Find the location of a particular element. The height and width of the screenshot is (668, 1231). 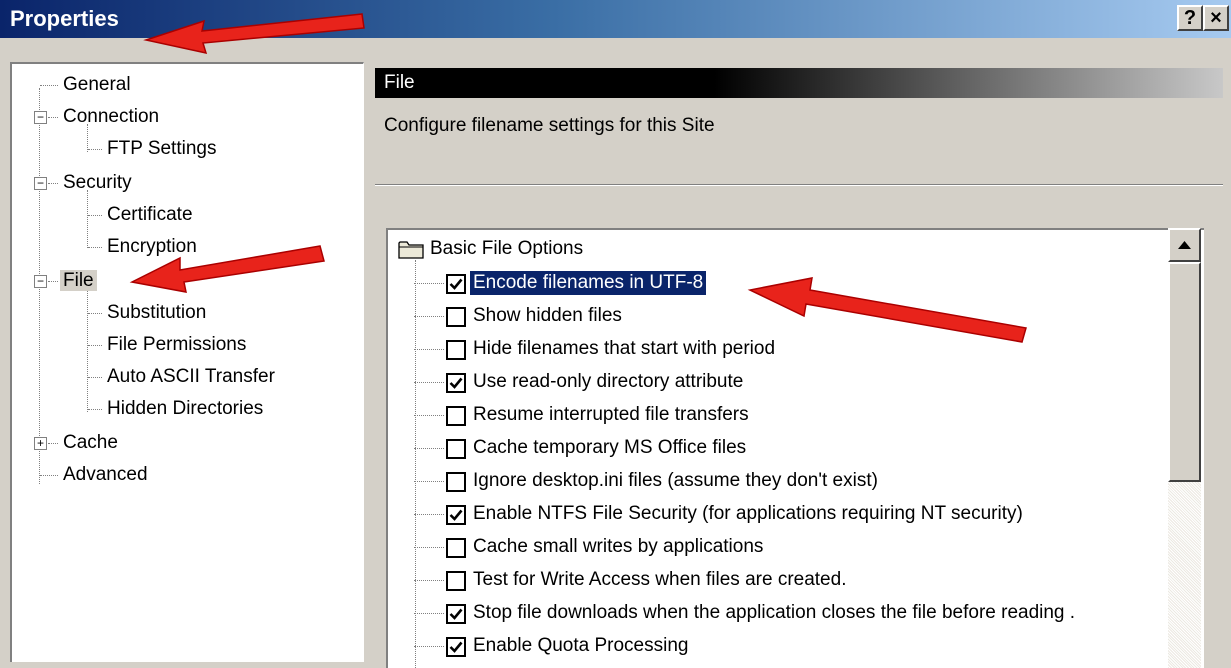

option-label: Enable Quota Processing is located at coordinates (581, 645).